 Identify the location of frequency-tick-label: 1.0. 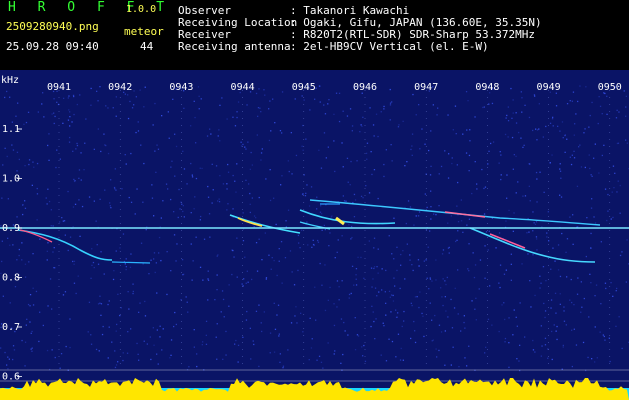
(11, 179).